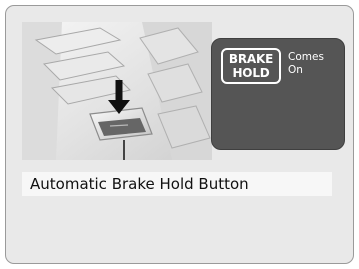 Image resolution: width=359 pixels, height=269 pixels. Describe the element at coordinates (251, 73) in the screenshot. I see `brake-hold-indicator-line2: HOLD` at that location.